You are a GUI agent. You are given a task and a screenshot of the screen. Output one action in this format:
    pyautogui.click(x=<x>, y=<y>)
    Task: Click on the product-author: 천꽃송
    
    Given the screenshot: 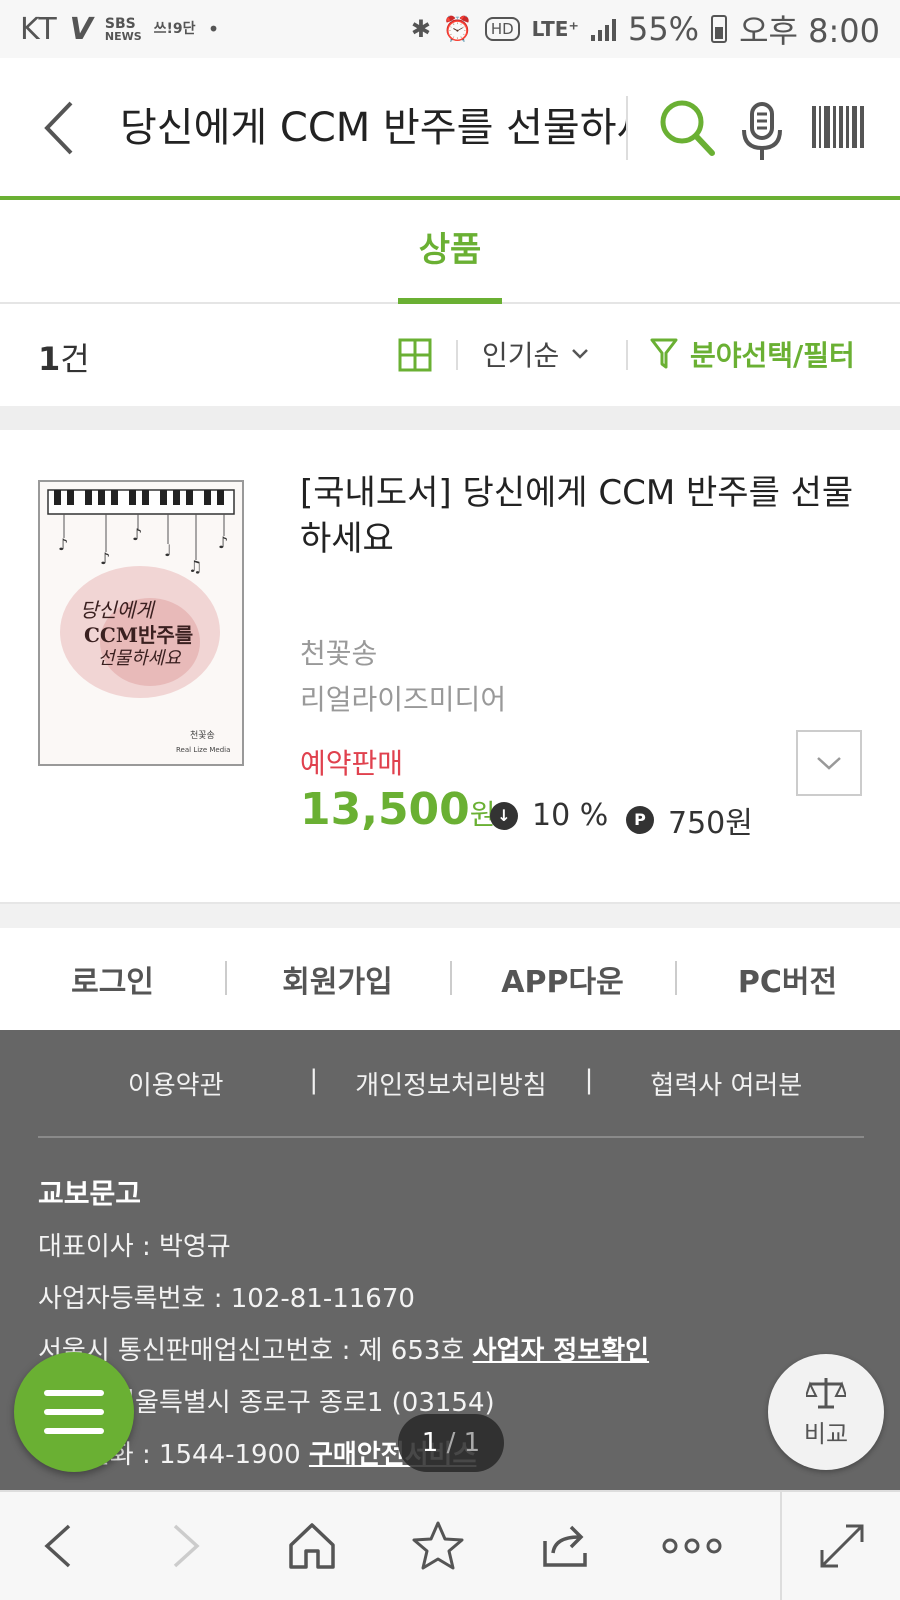 What is the action you would take?
    pyautogui.click(x=338, y=652)
    